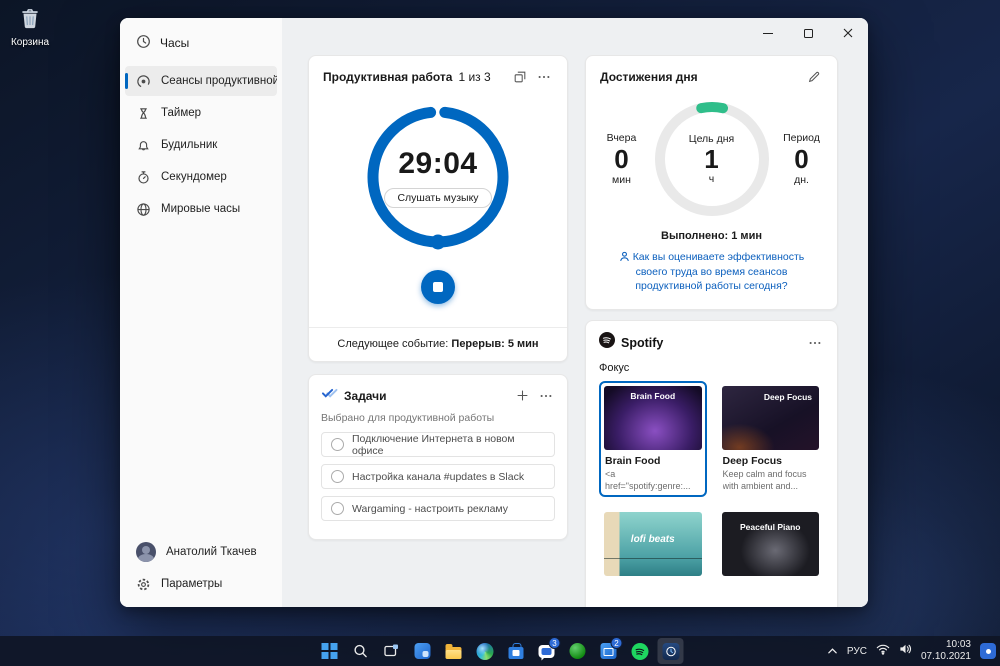 This screenshot has width=1000, height=666. Describe the element at coordinates (454, 651) in the screenshot. I see `file-explorer-button` at that location.